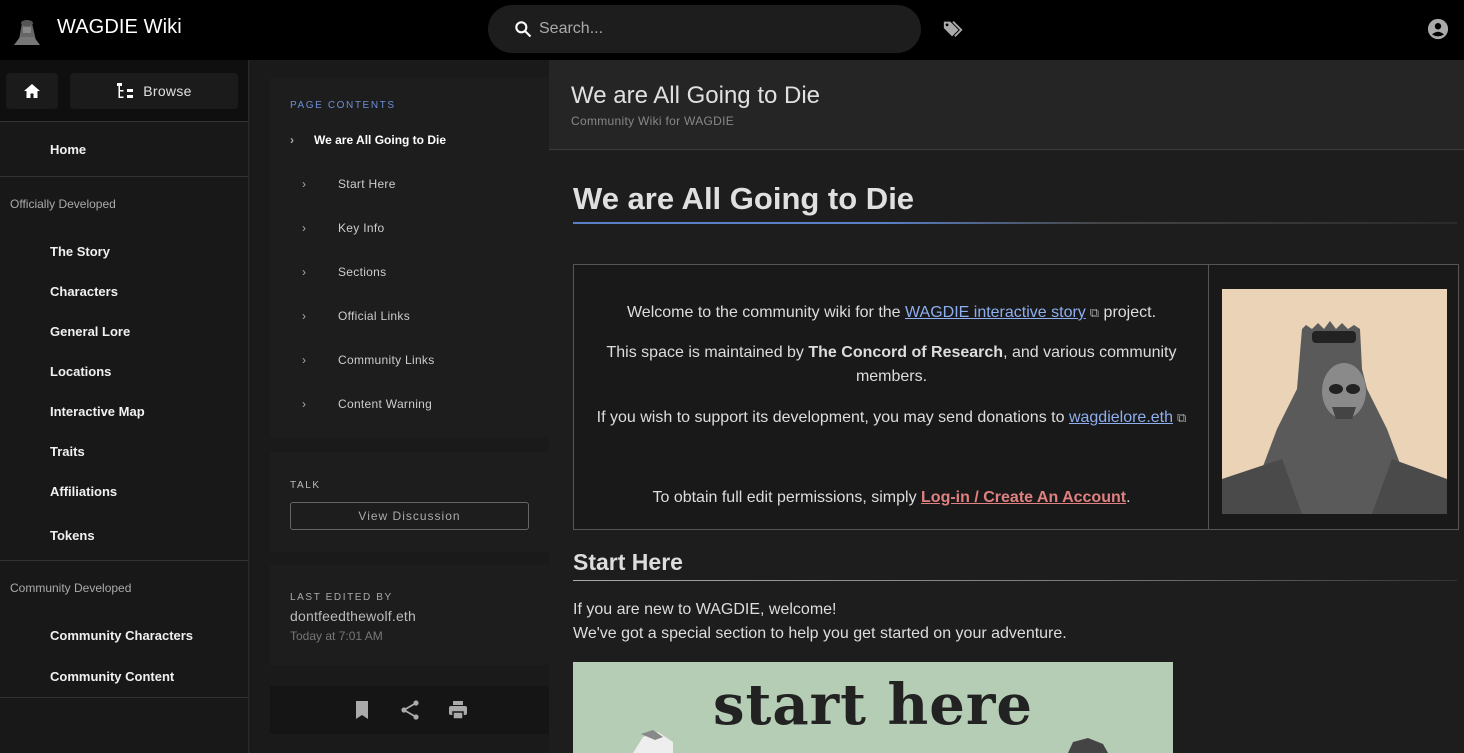  What do you see at coordinates (124, 331) in the screenshot?
I see `nav-item-general-lore: General Lore` at bounding box center [124, 331].